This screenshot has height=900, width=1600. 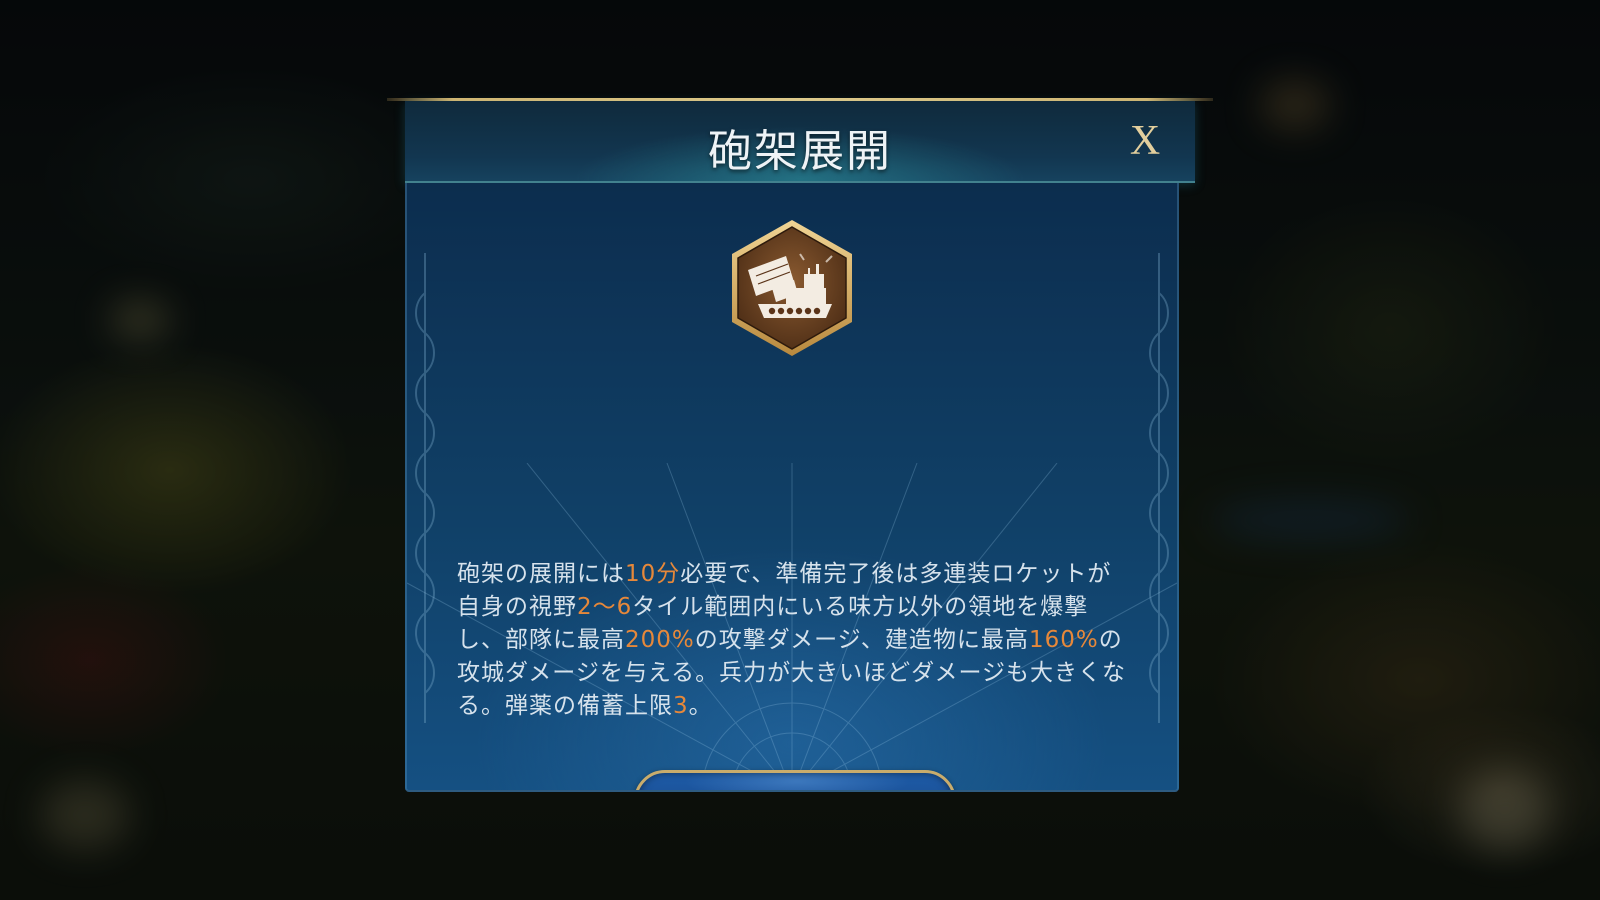 I want to click on dialog-header: 砲架展開 X, so click(x=800, y=142).